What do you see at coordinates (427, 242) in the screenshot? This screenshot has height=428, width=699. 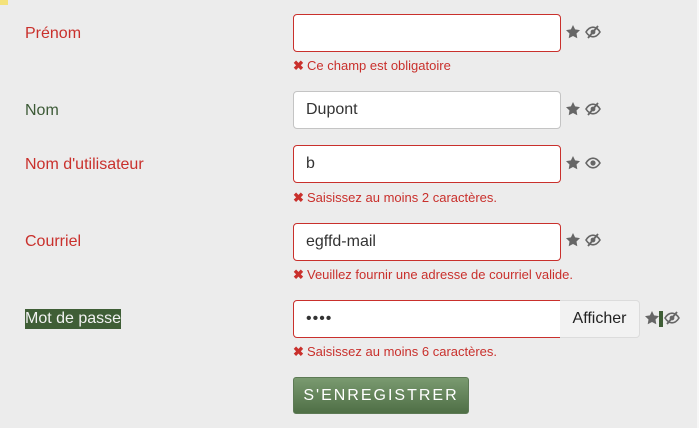 I see `email-input` at bounding box center [427, 242].